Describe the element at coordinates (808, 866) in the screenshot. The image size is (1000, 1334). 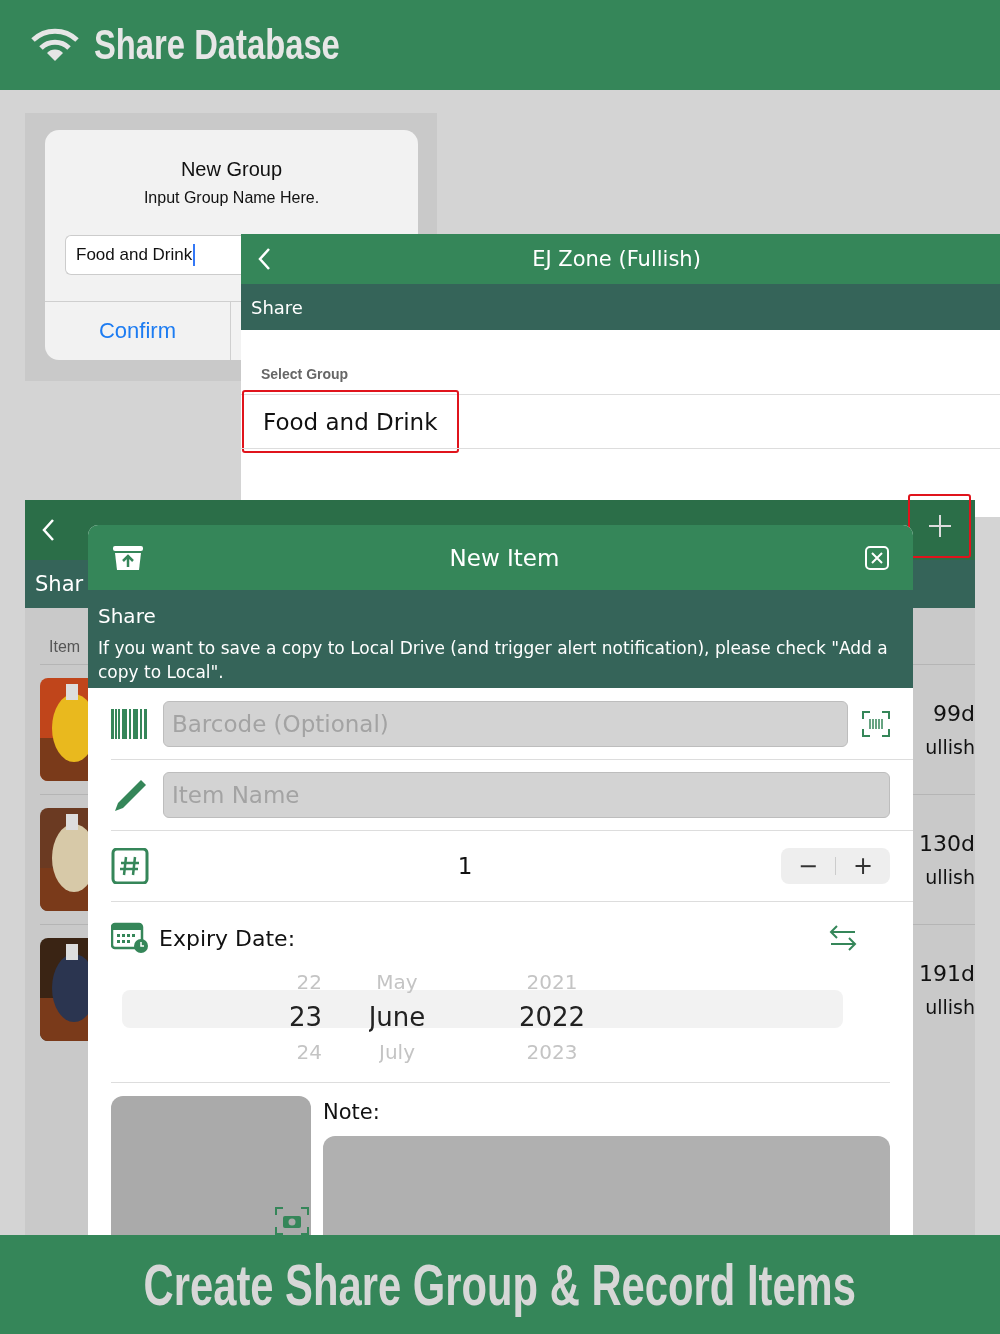
I see `decrement-button: −` at that location.